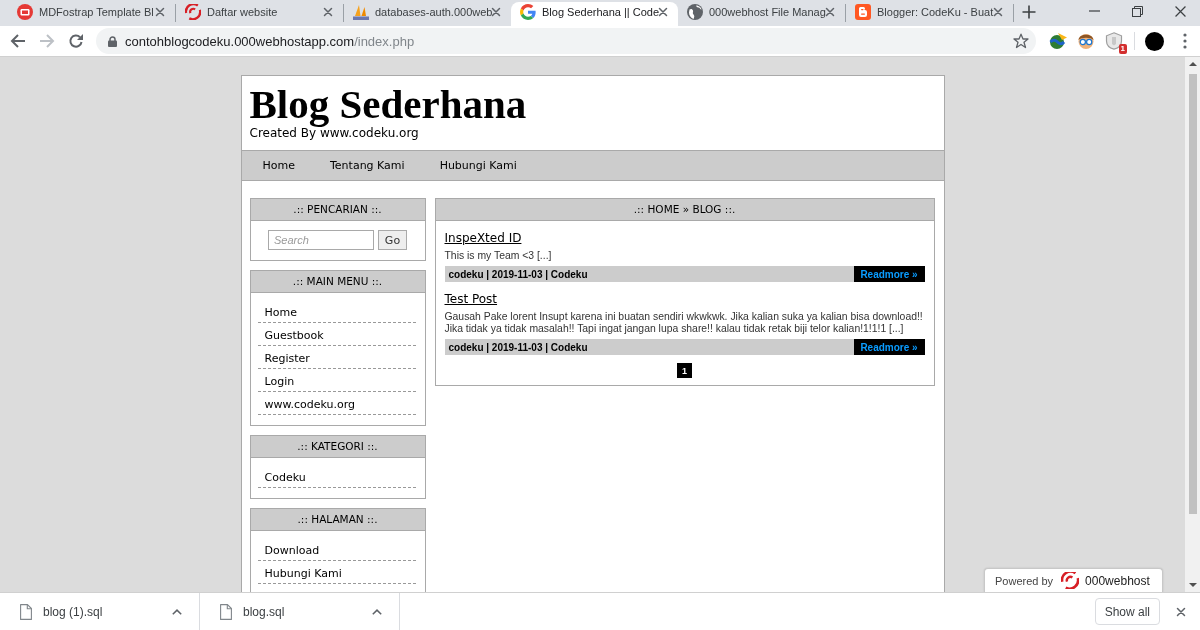 This screenshot has height=630, width=1200. What do you see at coordinates (478, 165) in the screenshot?
I see `nav-link: Hubungi Kami` at bounding box center [478, 165].